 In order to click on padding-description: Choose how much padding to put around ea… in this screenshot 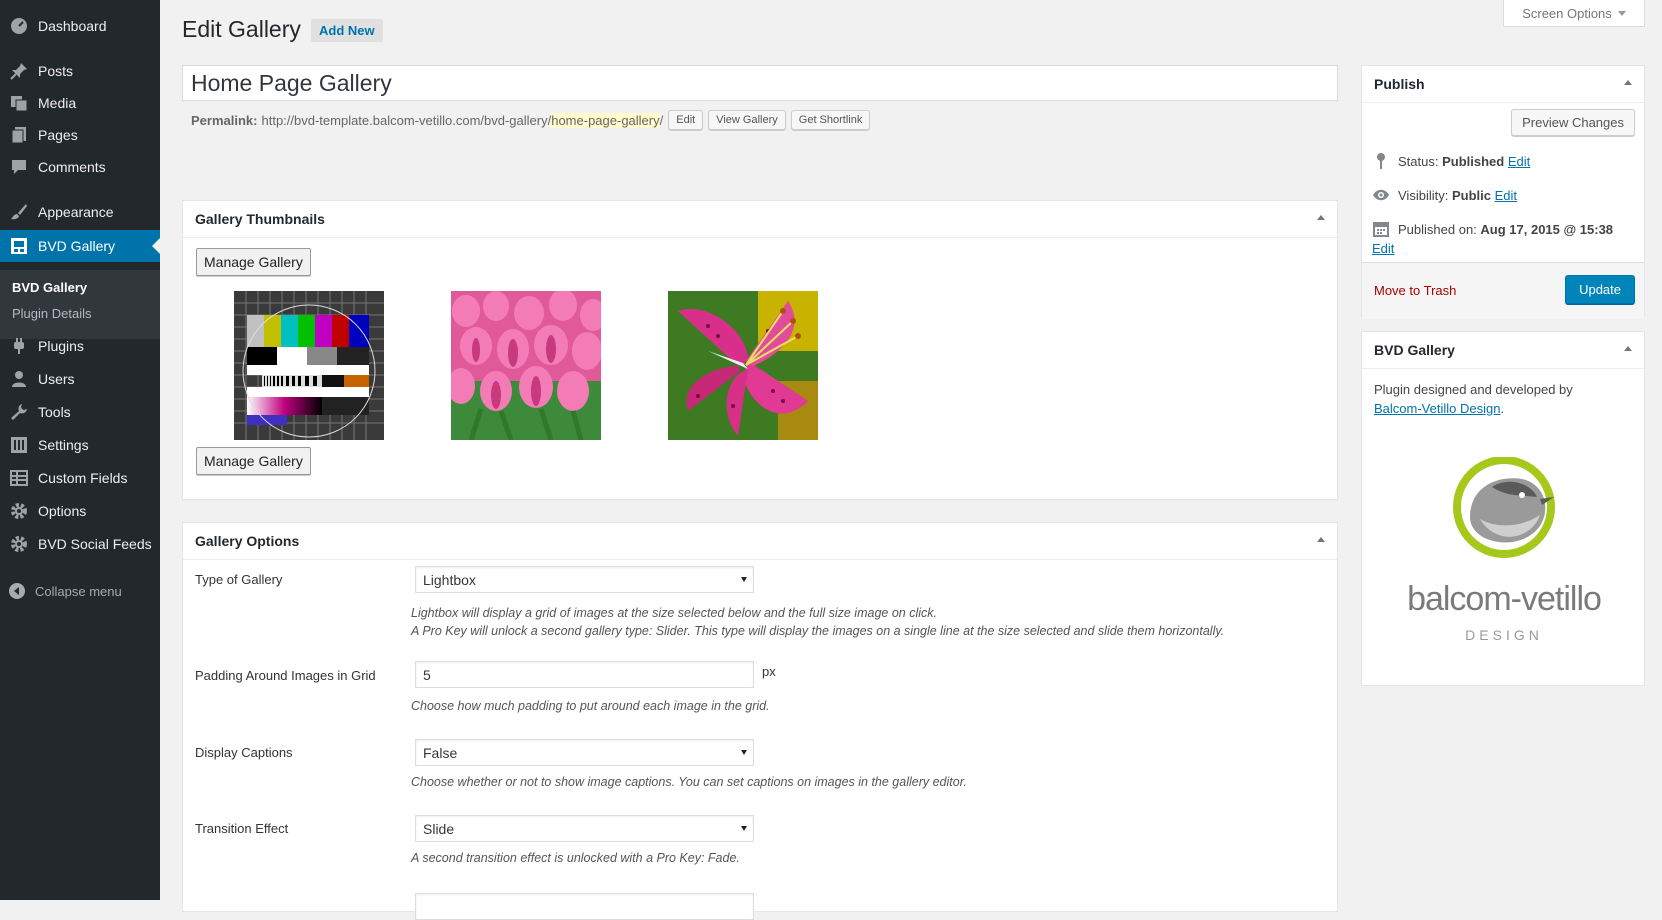, I will do `click(590, 706)`.